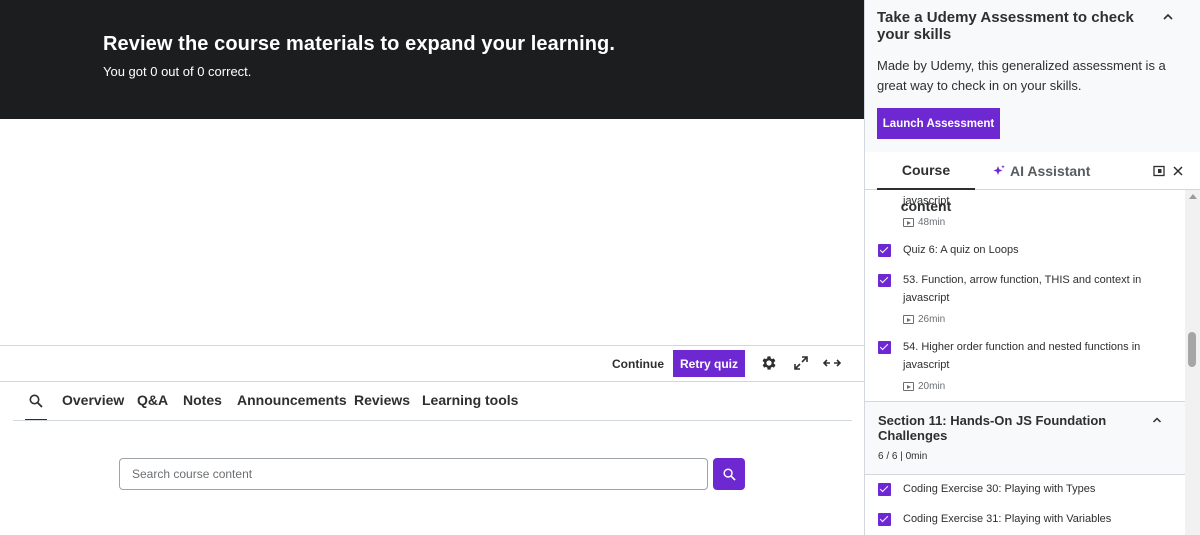 This screenshot has width=1200, height=535. I want to click on exercise-title: Coding Exercise 30: Playing with Types, so click(1025, 489).